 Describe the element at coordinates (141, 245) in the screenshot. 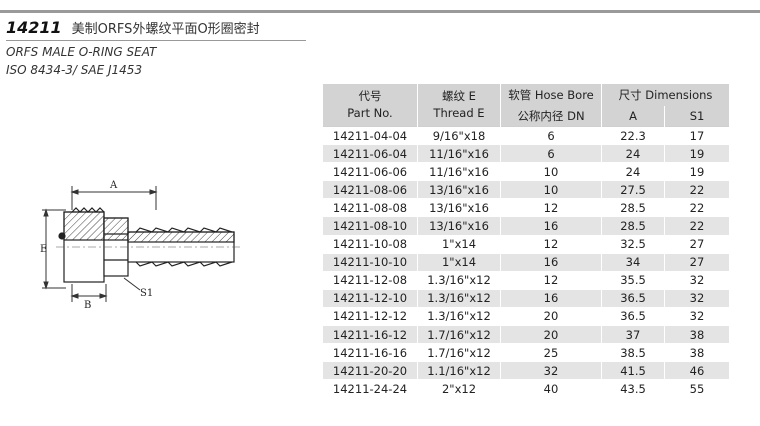

I see `fitting-drawing: A E B S1` at that location.